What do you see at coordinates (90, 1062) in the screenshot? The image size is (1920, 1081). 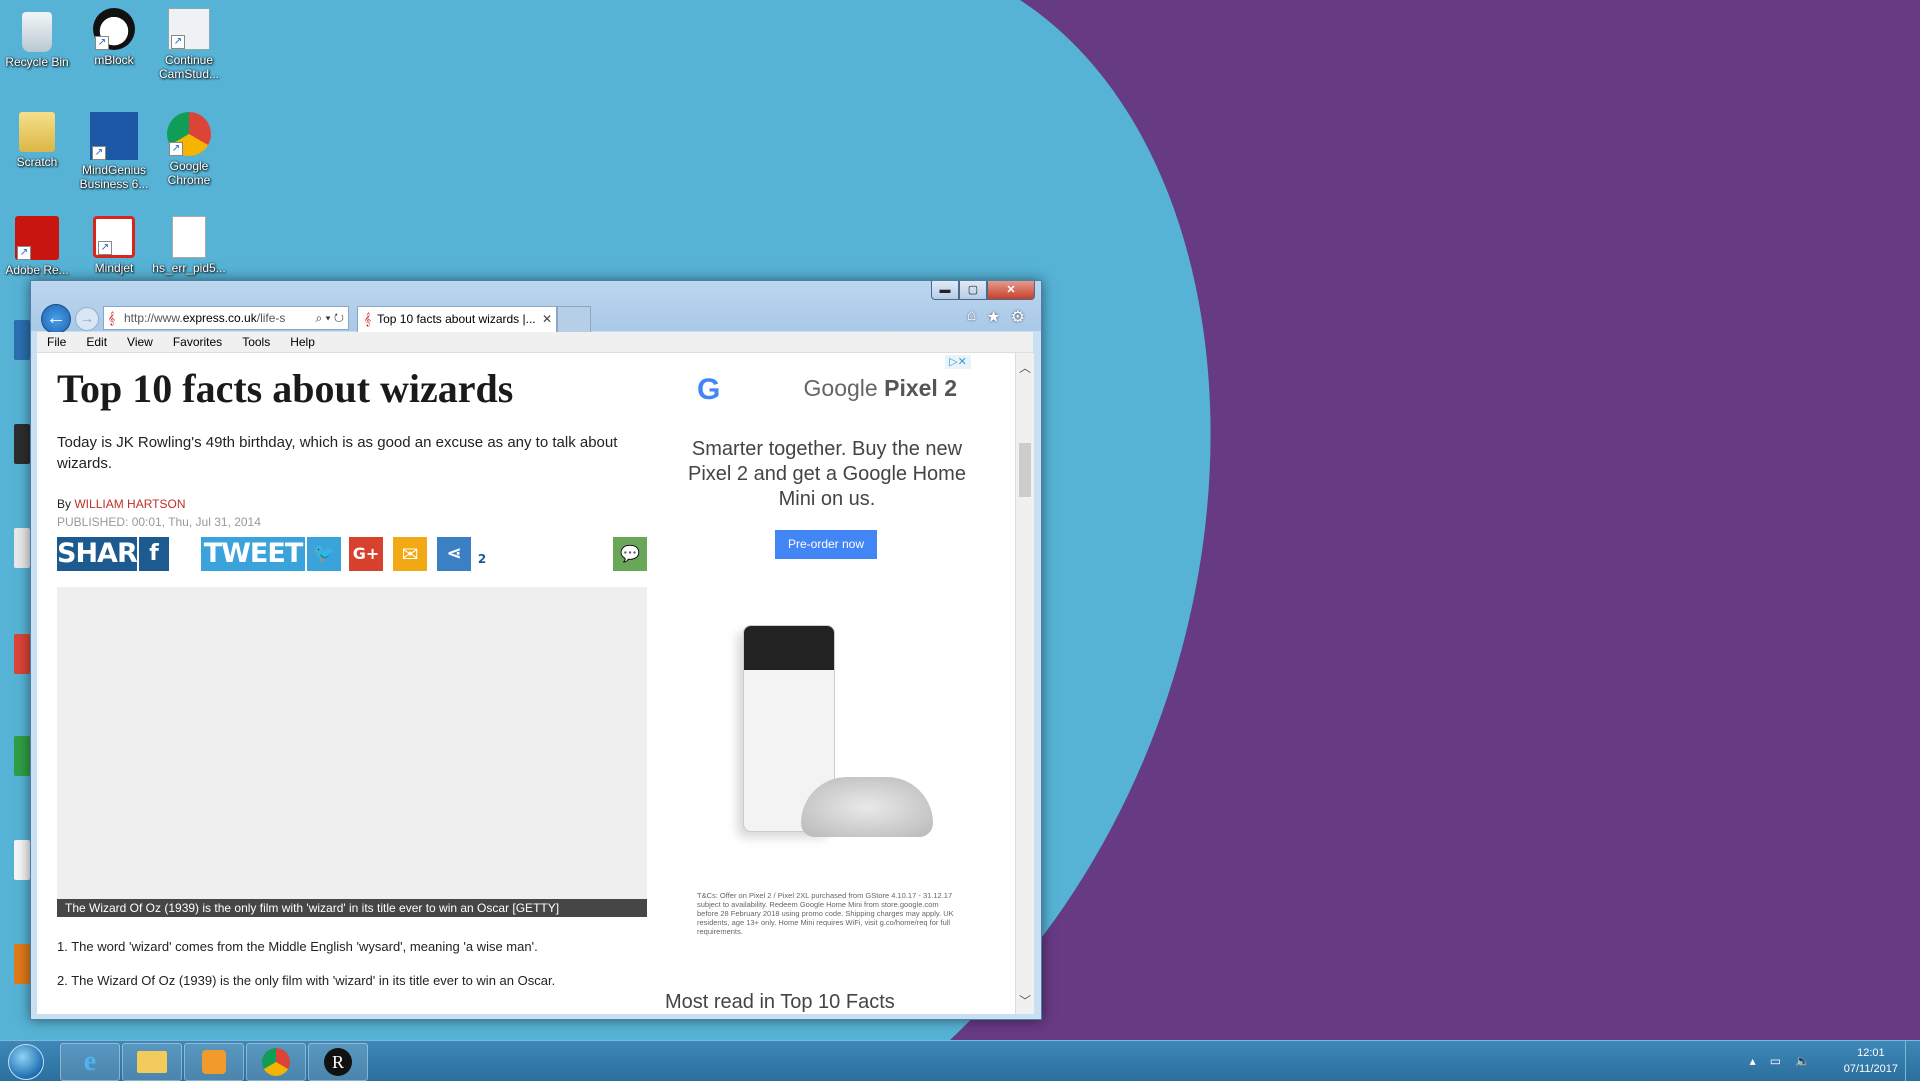 I see `taskbar-ie: e` at bounding box center [90, 1062].